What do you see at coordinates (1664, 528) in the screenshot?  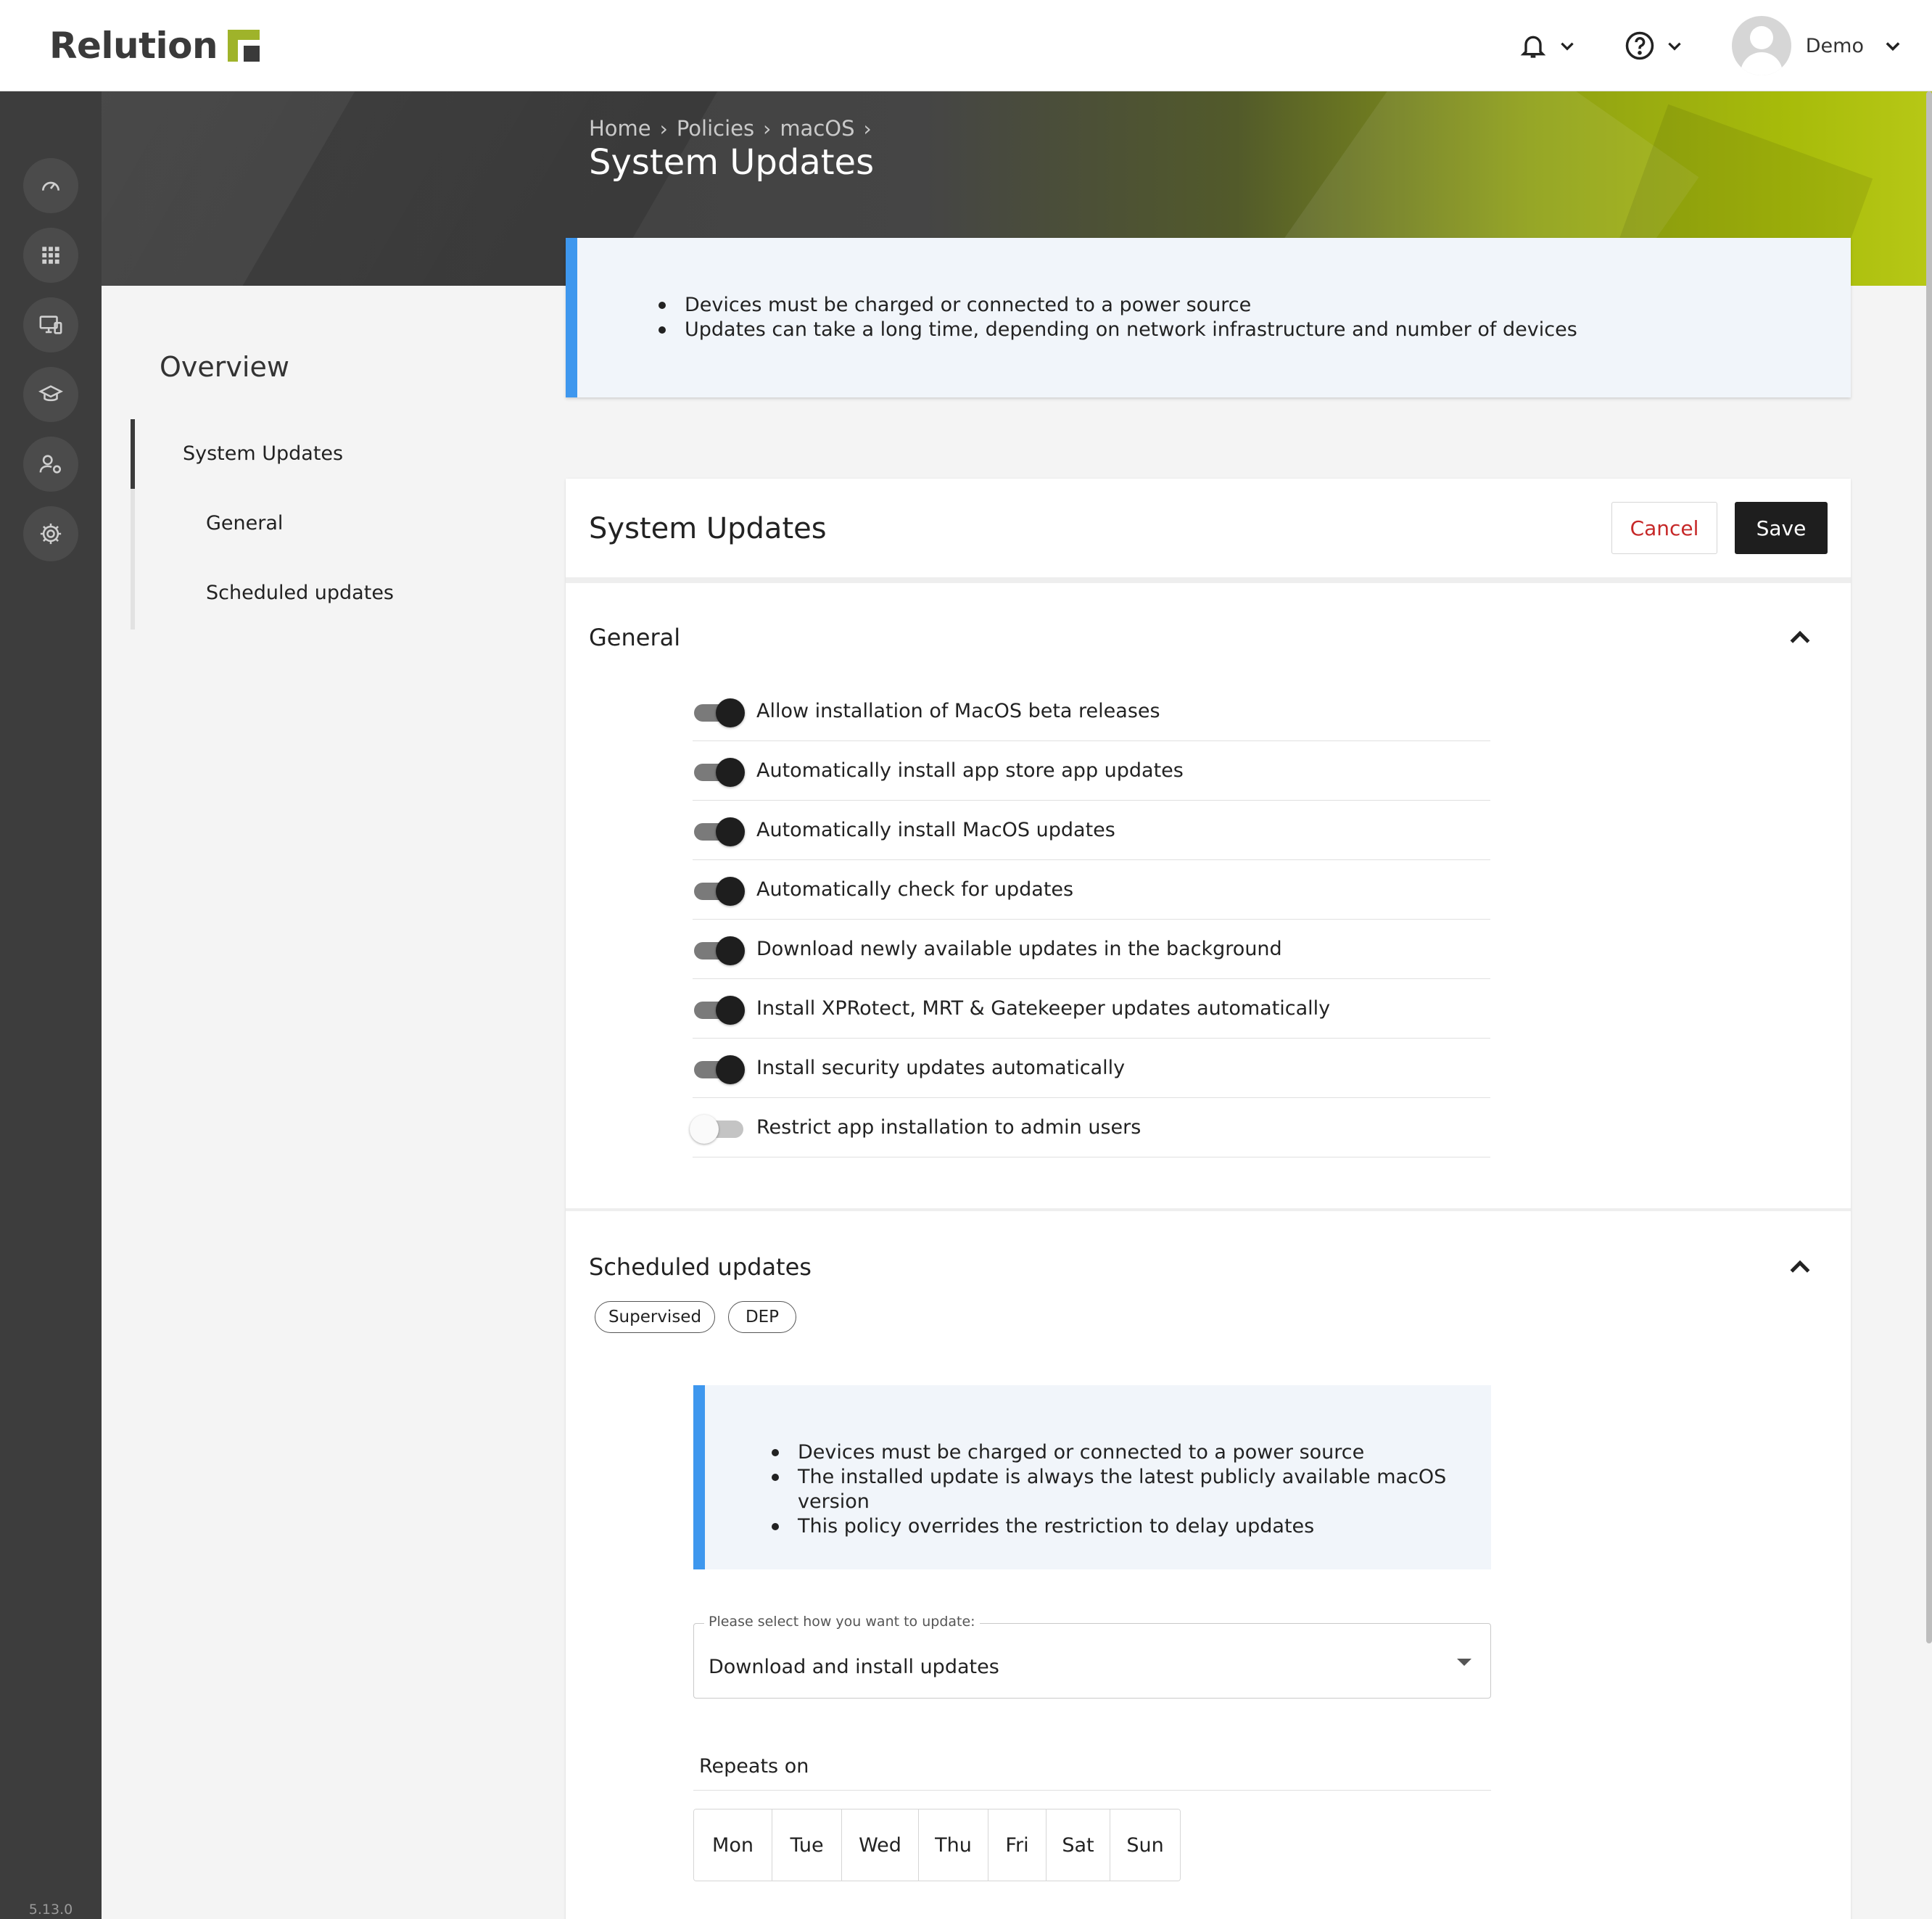 I see `cancel-button: Cancel` at bounding box center [1664, 528].